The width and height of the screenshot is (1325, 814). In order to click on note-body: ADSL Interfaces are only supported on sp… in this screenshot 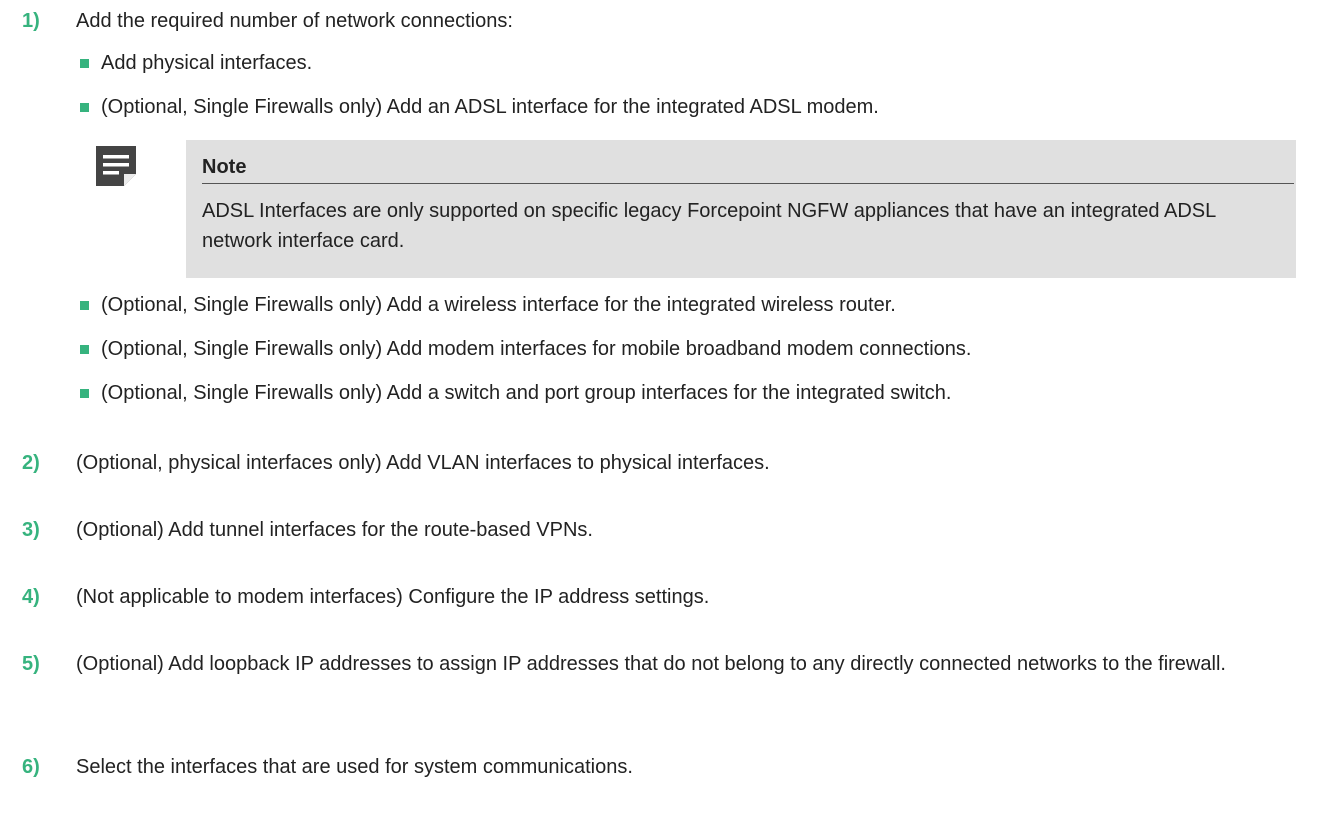, I will do `click(709, 226)`.